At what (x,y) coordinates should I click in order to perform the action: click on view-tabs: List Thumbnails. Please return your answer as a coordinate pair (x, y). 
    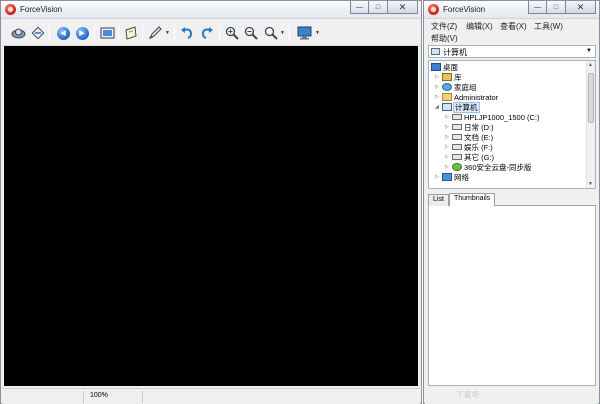
    Looking at the image, I should click on (512, 199).